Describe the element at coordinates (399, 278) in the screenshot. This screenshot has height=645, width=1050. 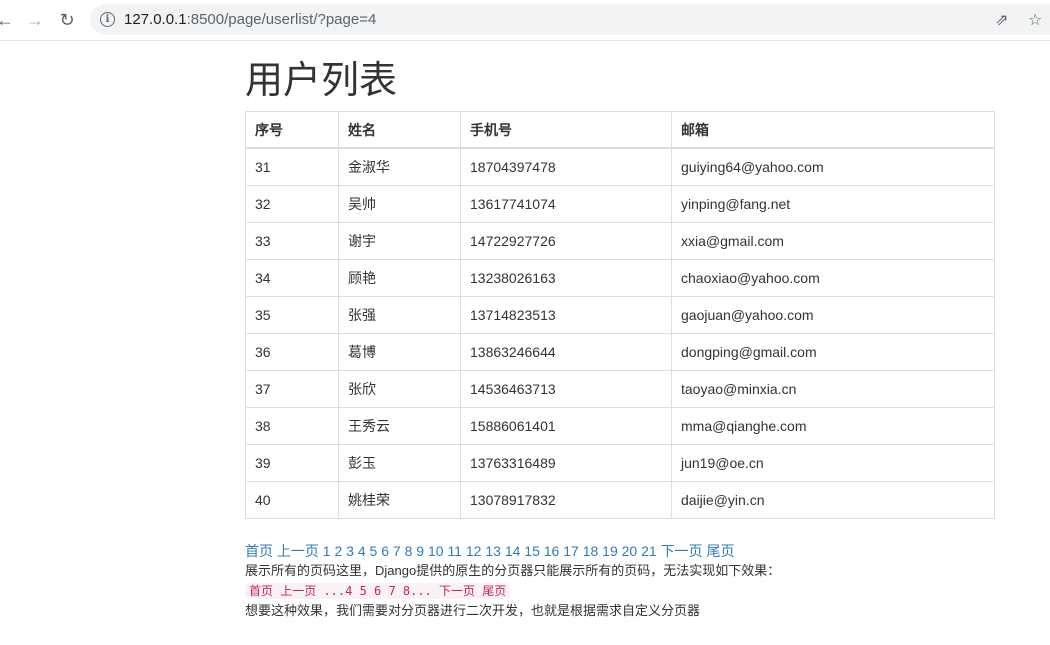
I see `cell-name: 顾艳` at that location.